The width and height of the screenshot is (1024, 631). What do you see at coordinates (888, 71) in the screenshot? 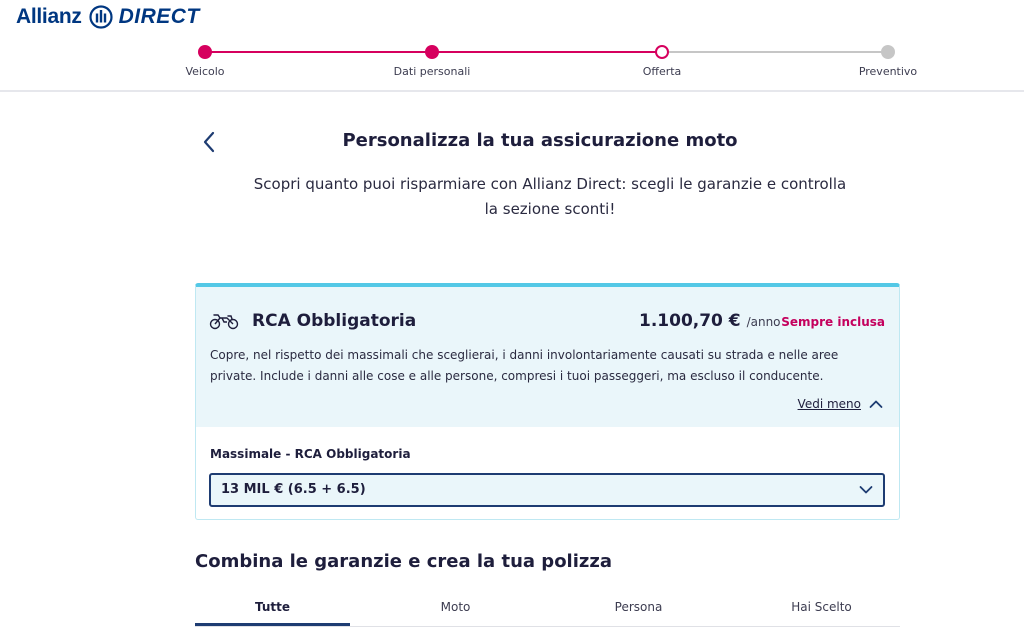
I see `step-label-preventivo: Preventivo` at bounding box center [888, 71].